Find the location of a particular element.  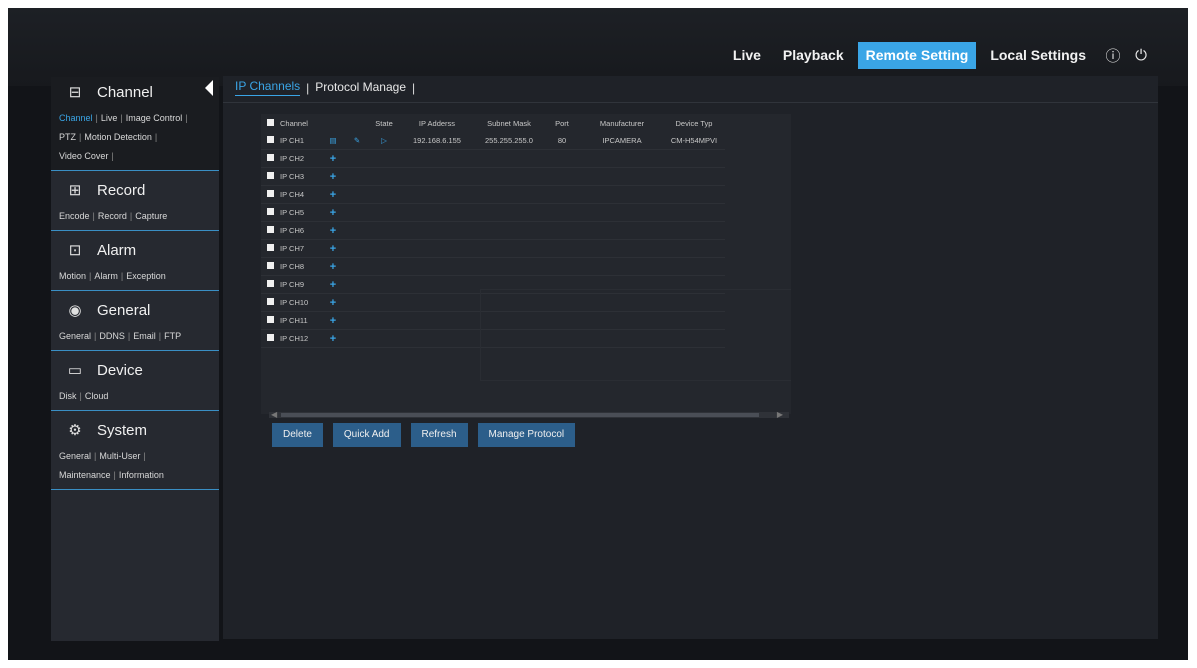

cell-channel: IP CH12 is located at coordinates (300, 338).